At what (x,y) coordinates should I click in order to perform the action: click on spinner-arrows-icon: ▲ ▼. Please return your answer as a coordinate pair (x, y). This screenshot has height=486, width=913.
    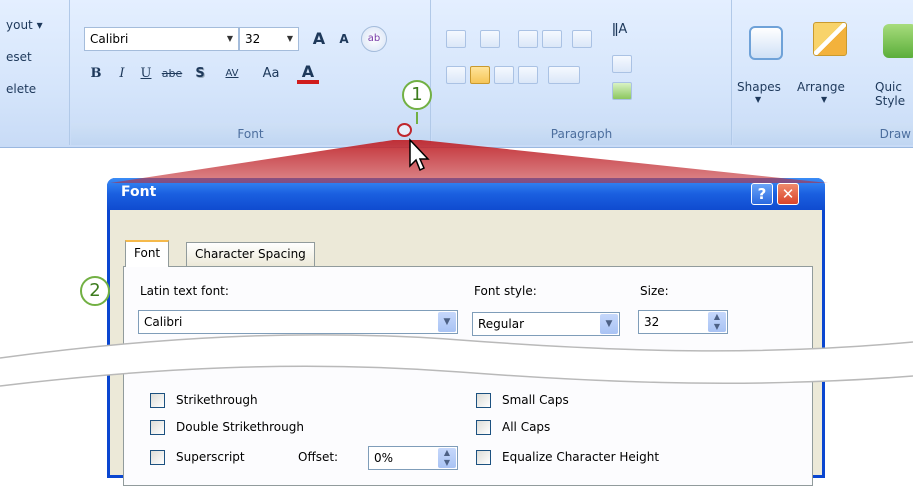
    Looking at the image, I should click on (447, 458).